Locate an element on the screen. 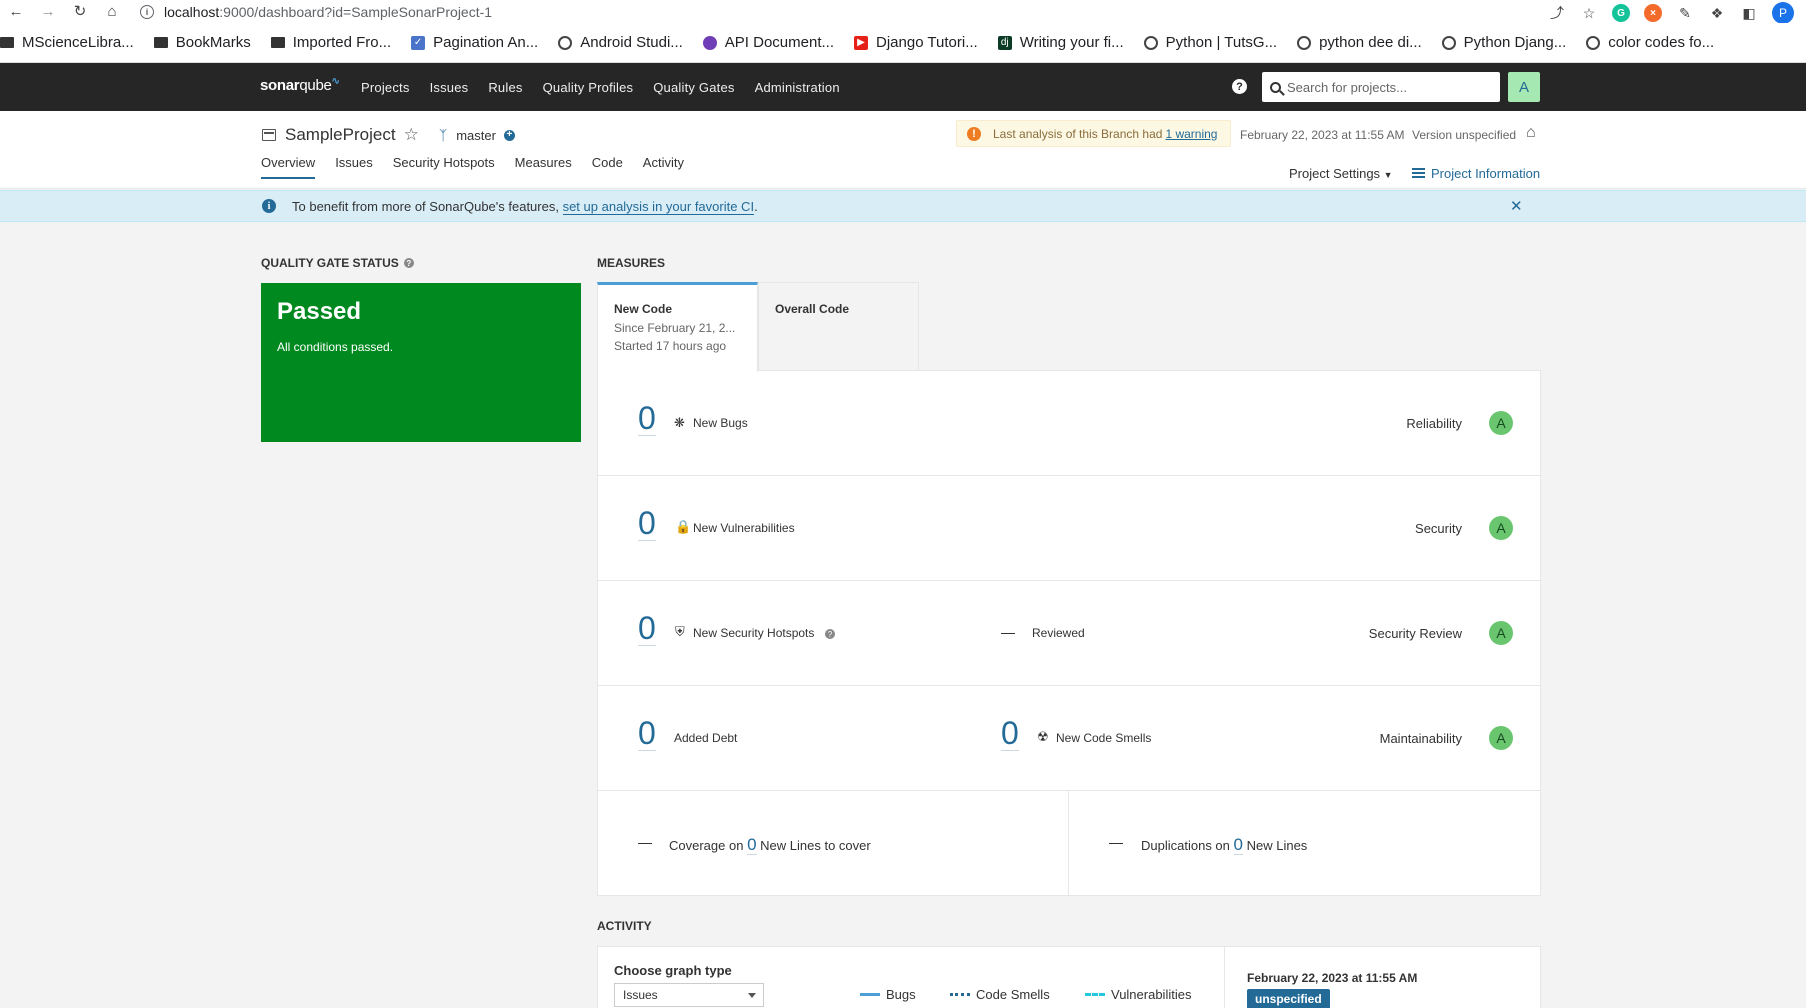  forward-arrow-icon: → is located at coordinates (48, 12).